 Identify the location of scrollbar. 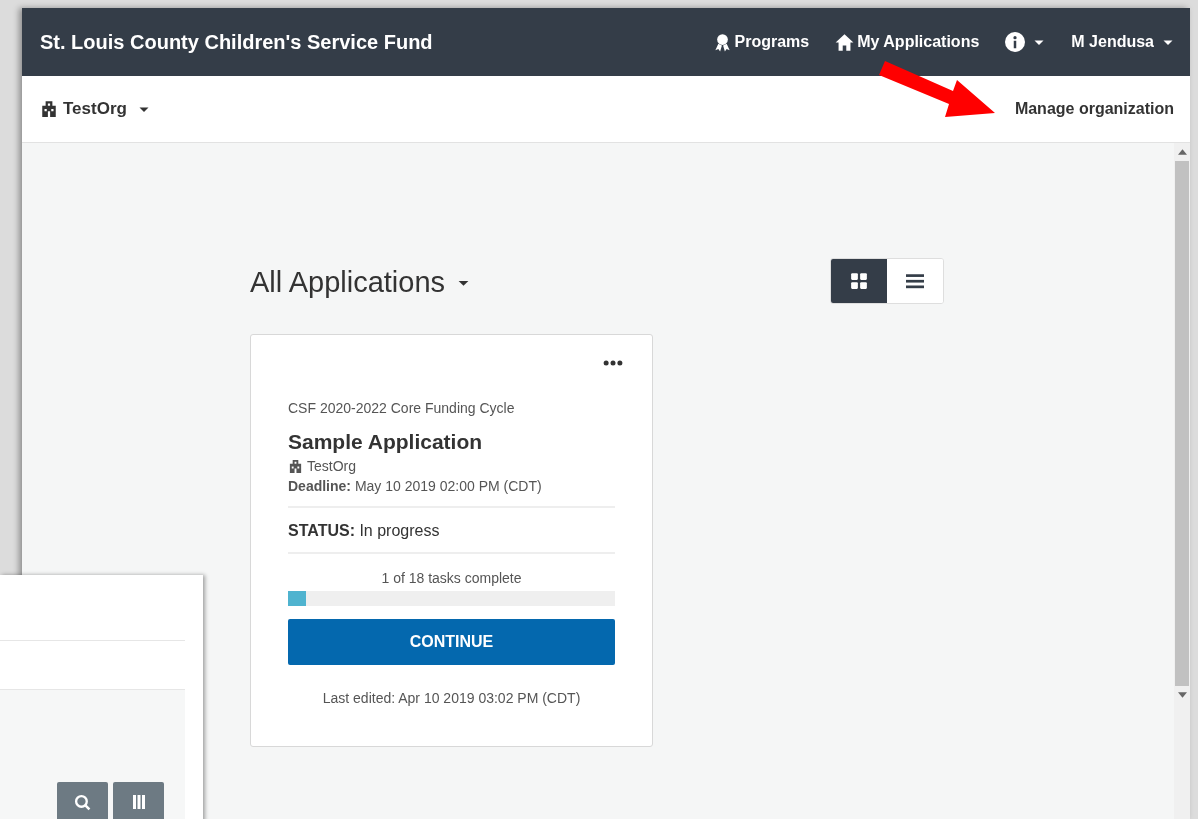
(1182, 481).